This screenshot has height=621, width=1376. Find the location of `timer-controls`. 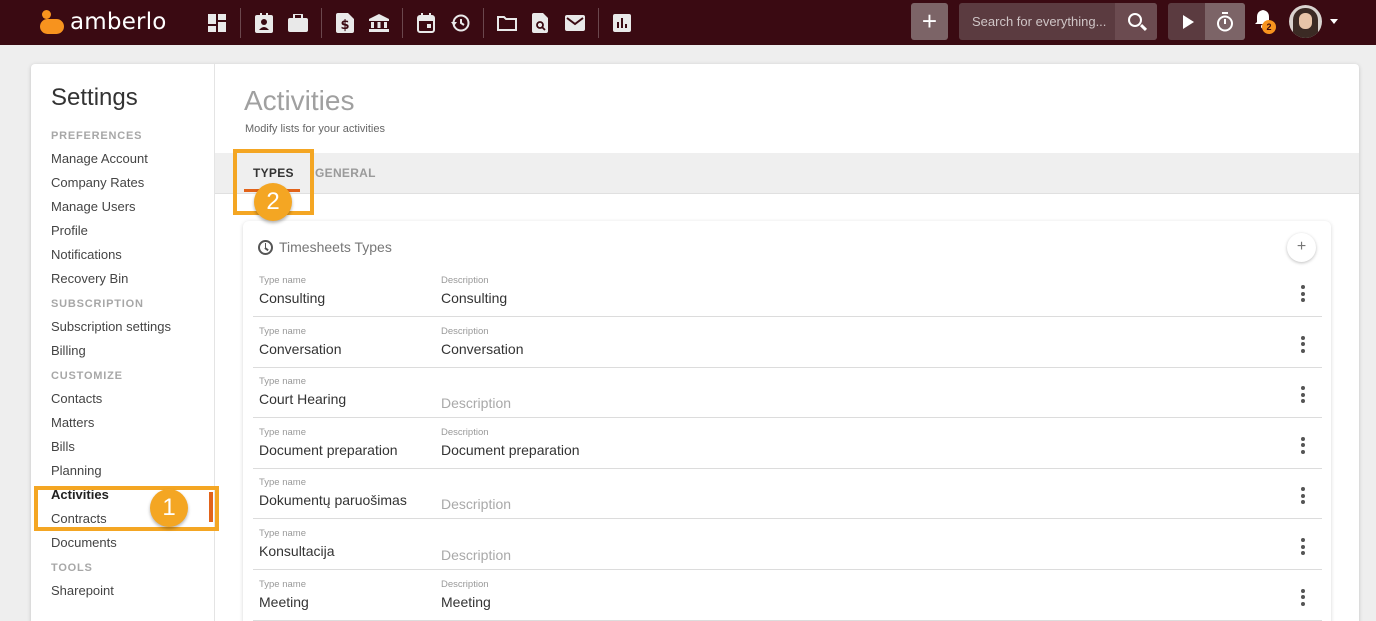

timer-controls is located at coordinates (1206, 21).